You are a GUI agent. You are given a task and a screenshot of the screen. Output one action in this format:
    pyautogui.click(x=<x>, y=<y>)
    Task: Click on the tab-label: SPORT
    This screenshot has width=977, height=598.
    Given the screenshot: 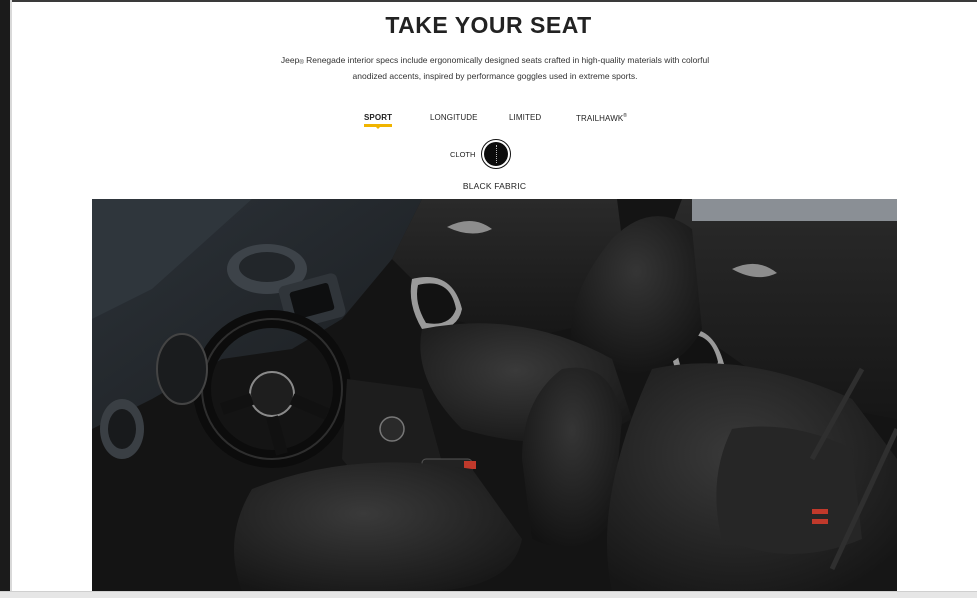 What is the action you would take?
    pyautogui.click(x=378, y=117)
    